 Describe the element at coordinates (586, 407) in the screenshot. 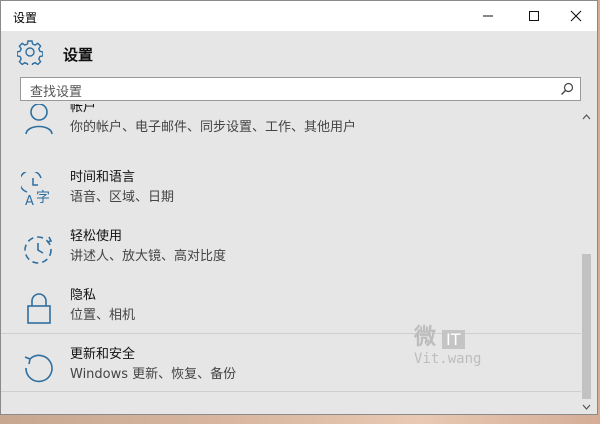

I see `scroll-down-icon` at that location.